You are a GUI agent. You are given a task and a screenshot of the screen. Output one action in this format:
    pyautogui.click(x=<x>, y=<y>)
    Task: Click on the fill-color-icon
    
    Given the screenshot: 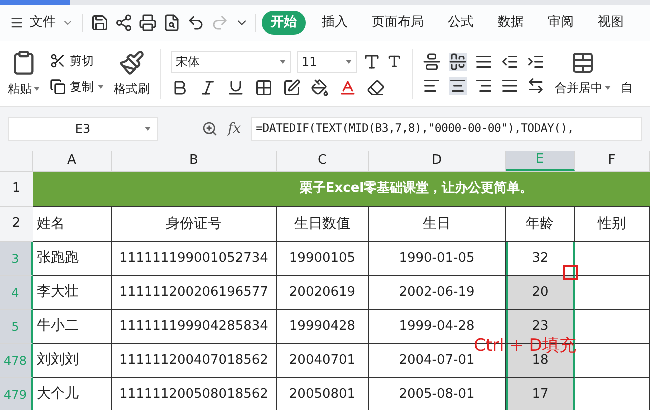 What is the action you would take?
    pyautogui.click(x=320, y=87)
    